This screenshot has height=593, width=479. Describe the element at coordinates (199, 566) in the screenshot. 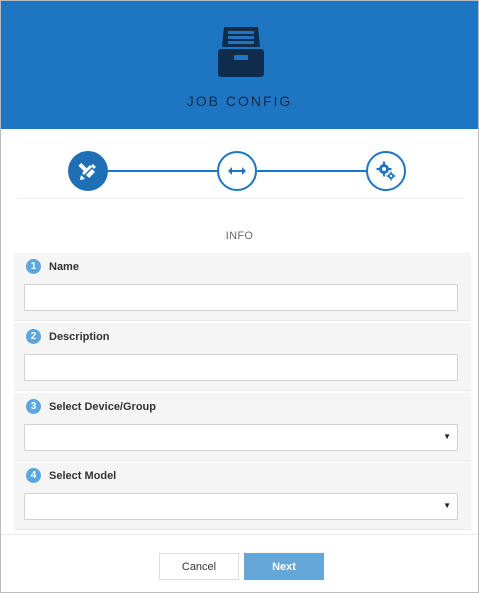

I see `cancel-button: Cancel` at that location.